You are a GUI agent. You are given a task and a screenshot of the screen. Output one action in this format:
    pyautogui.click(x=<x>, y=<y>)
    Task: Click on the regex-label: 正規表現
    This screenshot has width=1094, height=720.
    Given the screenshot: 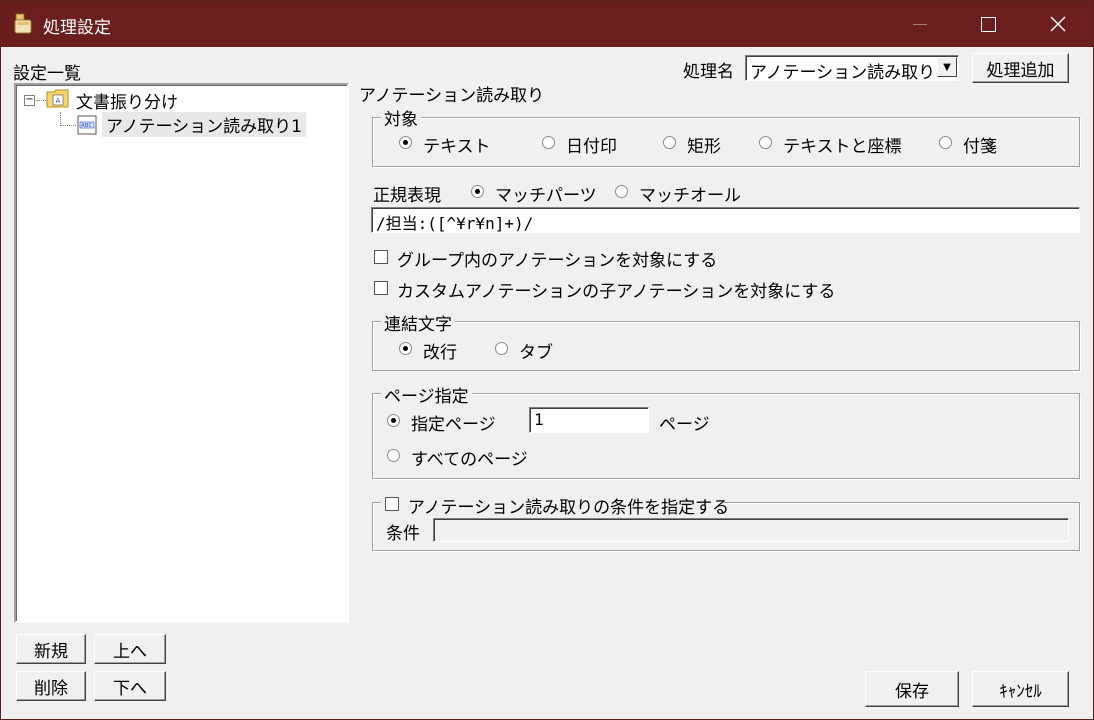 What is the action you would take?
    pyautogui.click(x=407, y=196)
    